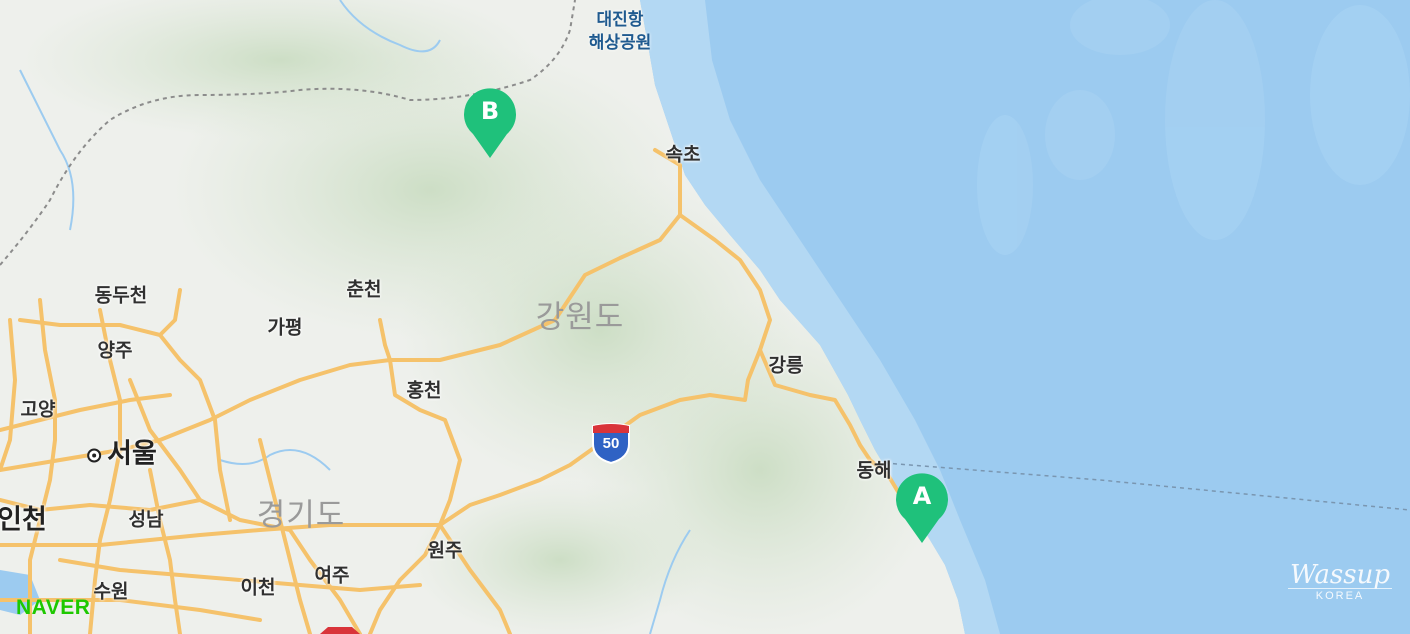  Describe the element at coordinates (115, 349) in the screenshot. I see `city-label-yangju: 양주` at that location.